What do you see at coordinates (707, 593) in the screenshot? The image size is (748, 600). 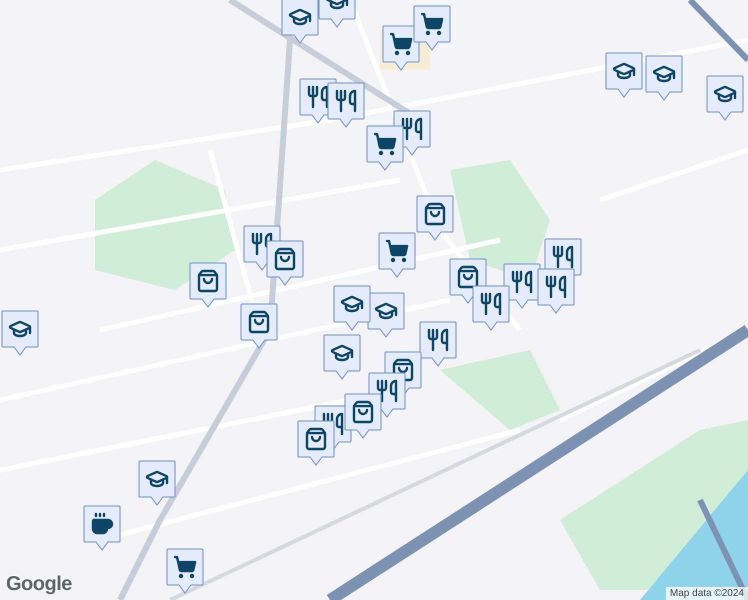 I see `map-attribution: Map data ©2024` at bounding box center [707, 593].